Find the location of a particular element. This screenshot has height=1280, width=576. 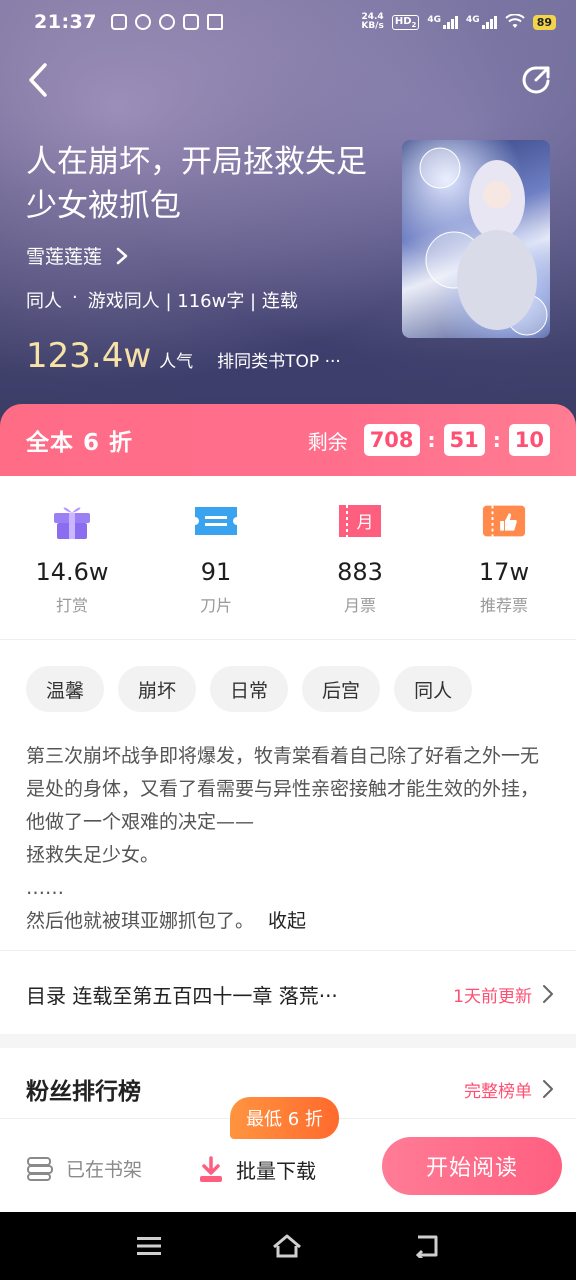

stat-monthly: 月 883 月票 is located at coordinates (360, 557).